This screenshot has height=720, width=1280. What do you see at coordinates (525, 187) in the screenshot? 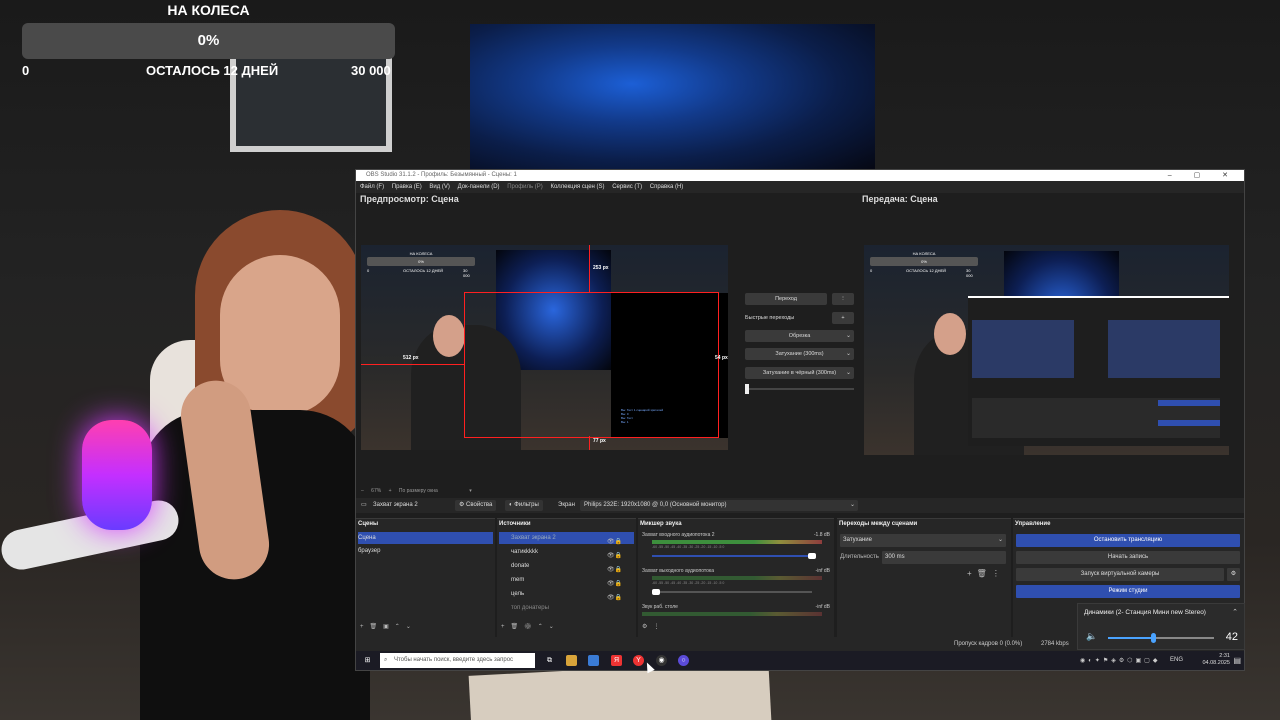
I see `menu-profile: Профиль (P)` at bounding box center [525, 187].